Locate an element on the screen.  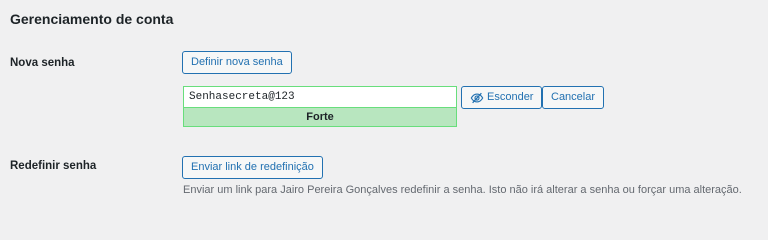
cancel-button: Cancelar is located at coordinates (573, 97).